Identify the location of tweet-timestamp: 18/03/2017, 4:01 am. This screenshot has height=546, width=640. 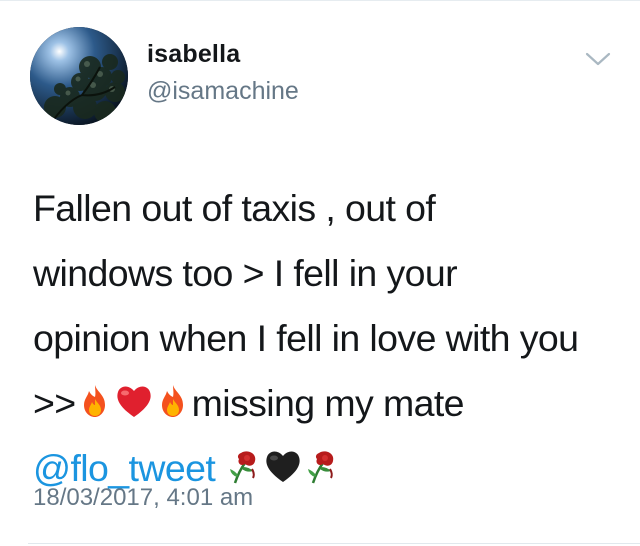
(143, 498).